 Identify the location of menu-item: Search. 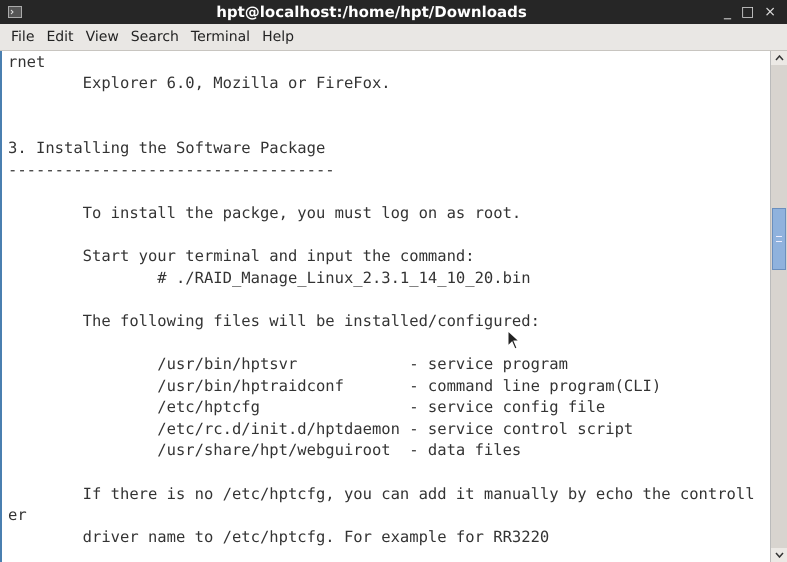
(155, 37).